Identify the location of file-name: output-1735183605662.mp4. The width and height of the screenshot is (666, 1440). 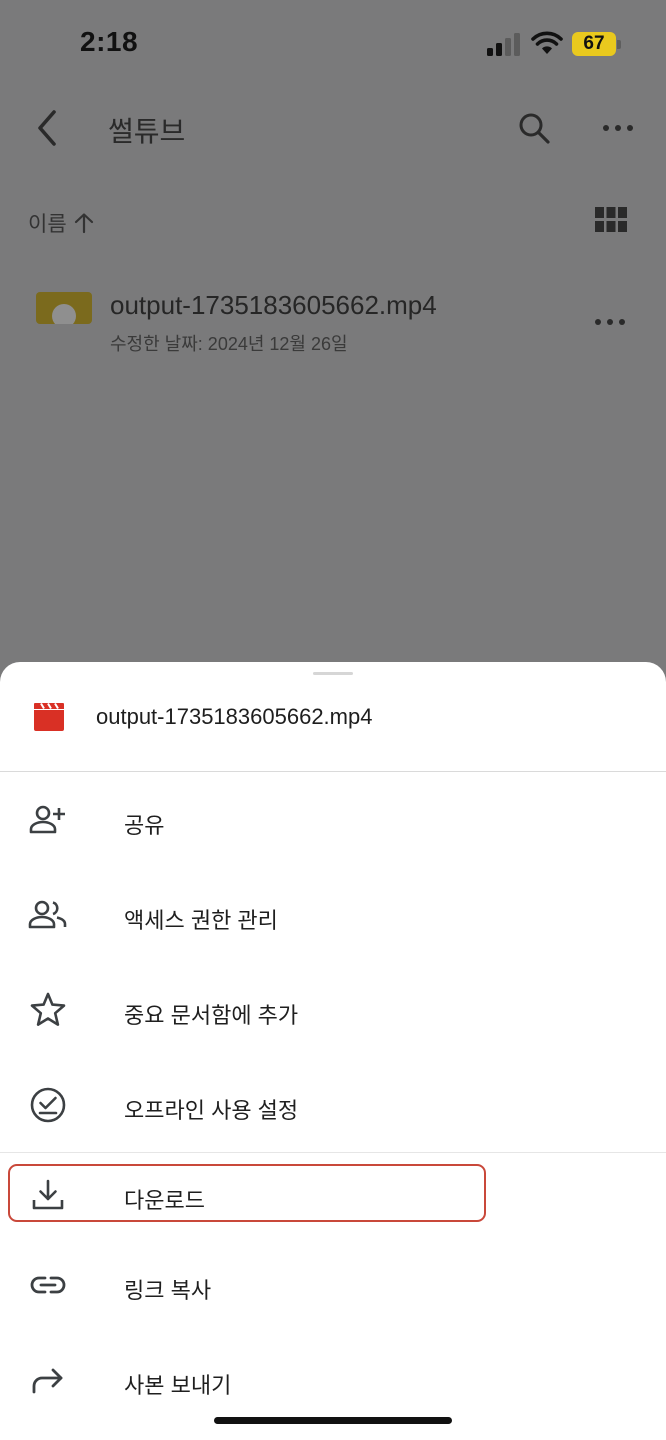
(273, 305).